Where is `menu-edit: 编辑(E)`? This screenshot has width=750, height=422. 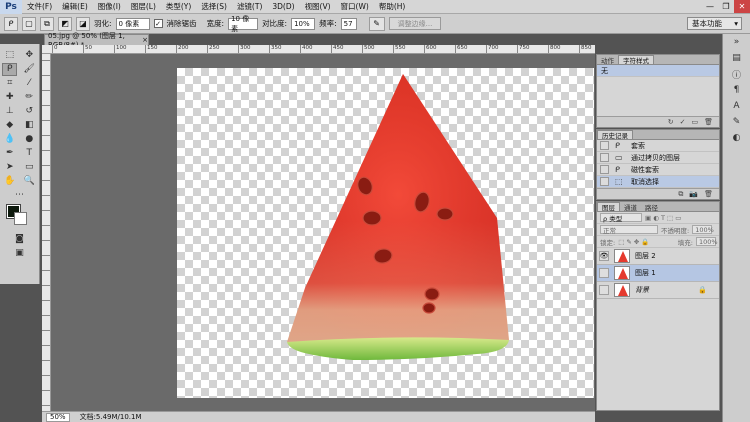 menu-edit: 编辑(E) is located at coordinates (75, 6).